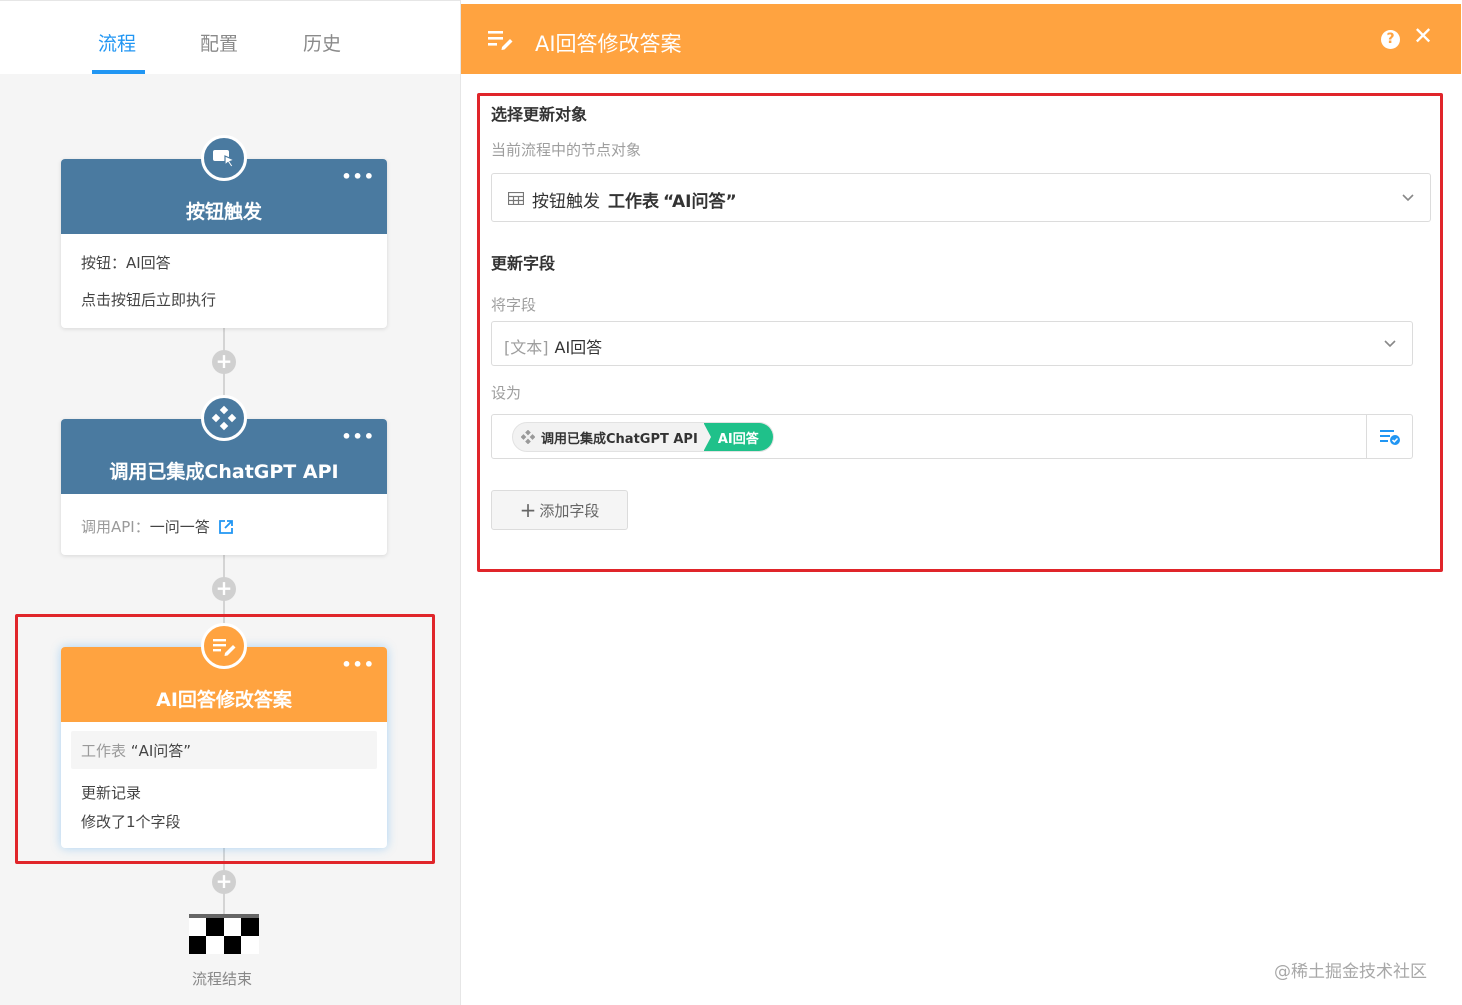  Describe the element at coordinates (700, 202) in the screenshot. I see `target-sheet-name: “AI问答”` at that location.